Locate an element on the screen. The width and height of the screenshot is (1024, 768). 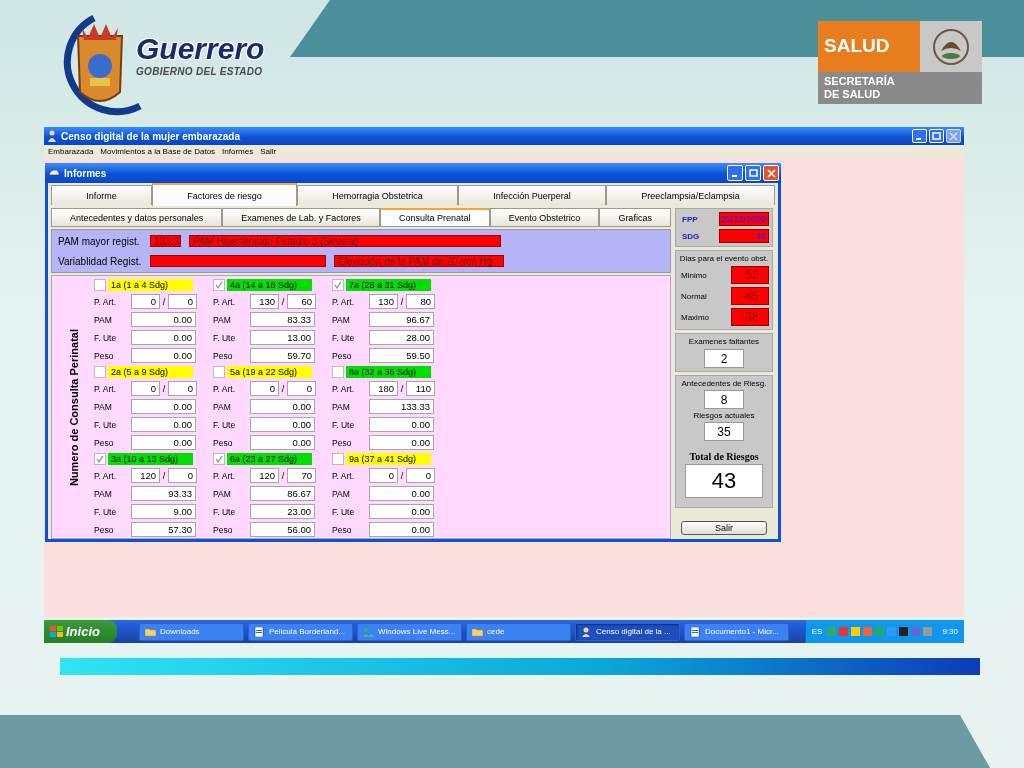
start-button: Inicio is located at coordinates (80, 631).